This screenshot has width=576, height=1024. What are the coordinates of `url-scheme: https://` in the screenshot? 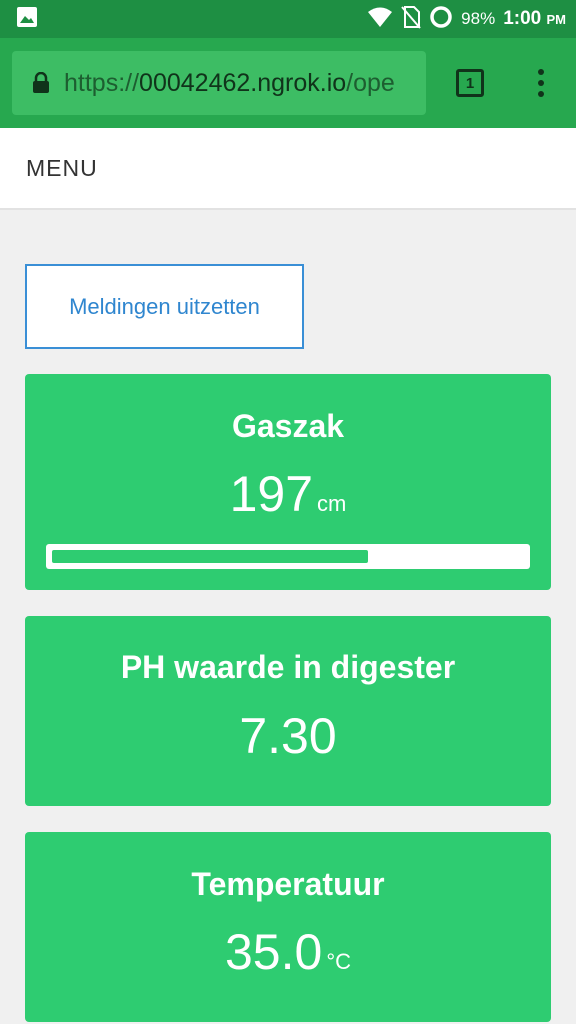 It's located at (102, 82).